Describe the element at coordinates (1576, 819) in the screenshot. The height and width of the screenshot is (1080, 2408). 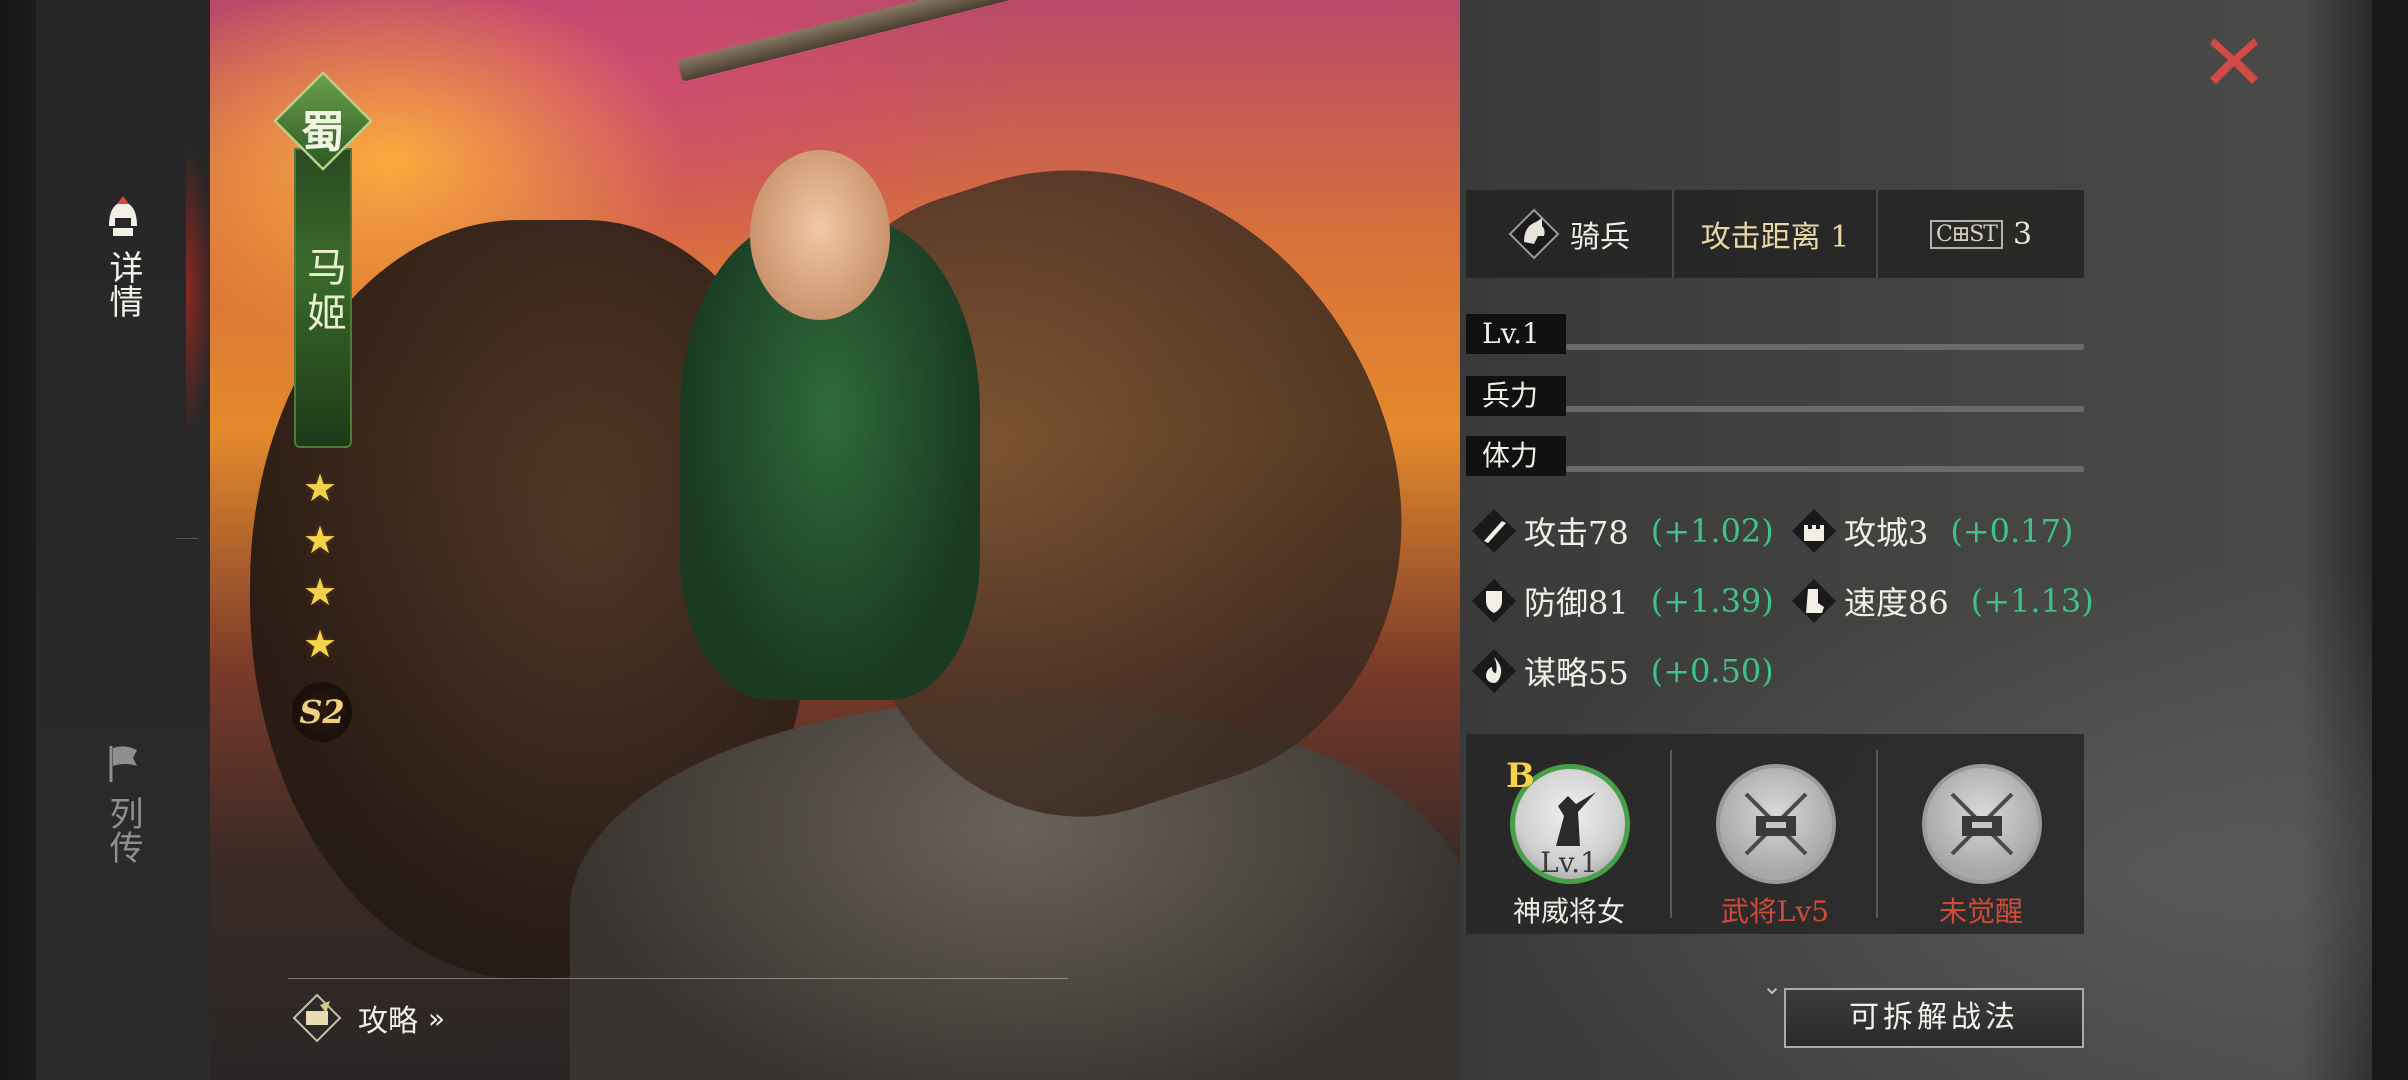
I see `warrior-icon` at that location.